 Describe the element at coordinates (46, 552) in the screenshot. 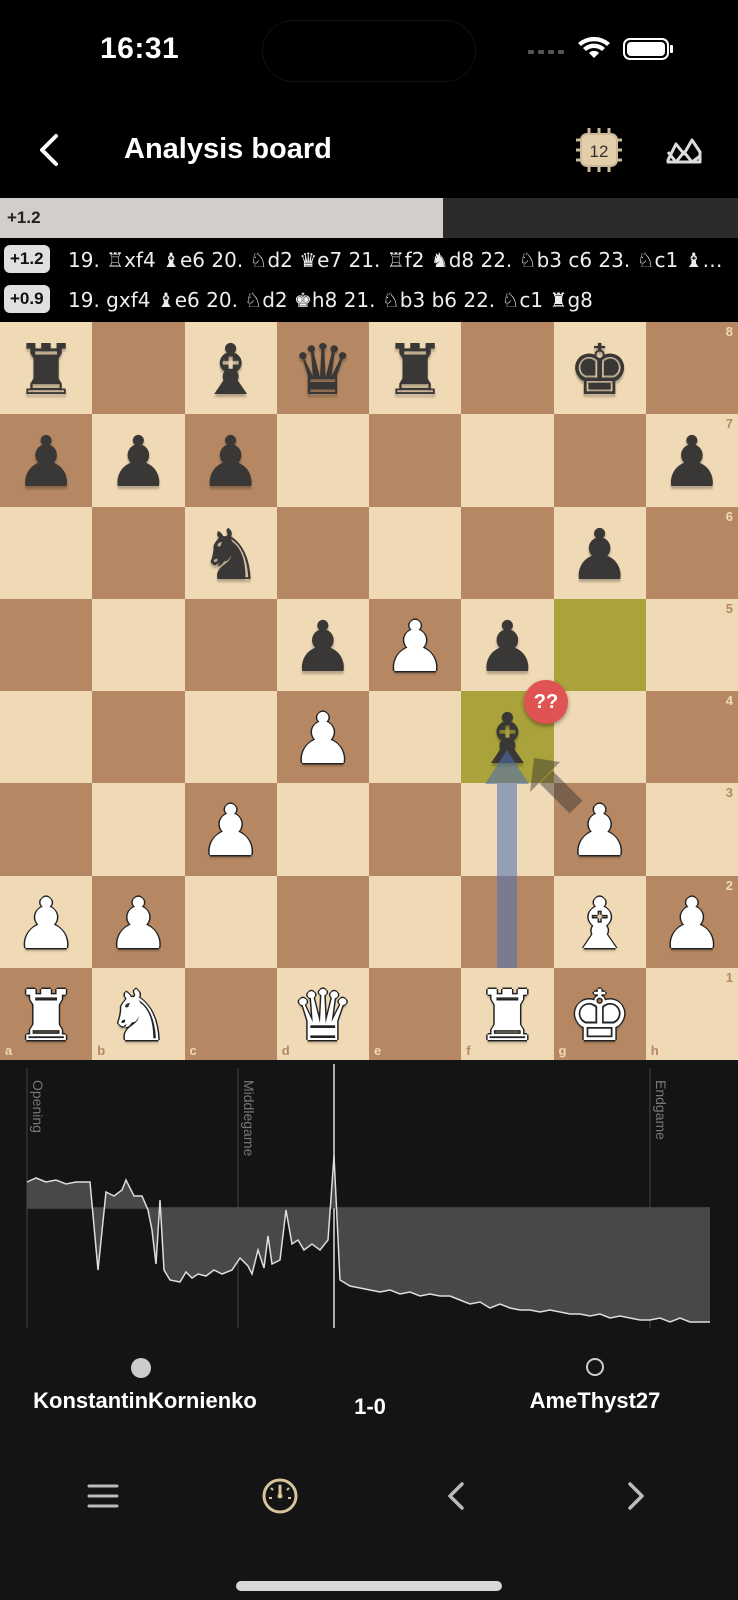

I see `square-a6` at that location.